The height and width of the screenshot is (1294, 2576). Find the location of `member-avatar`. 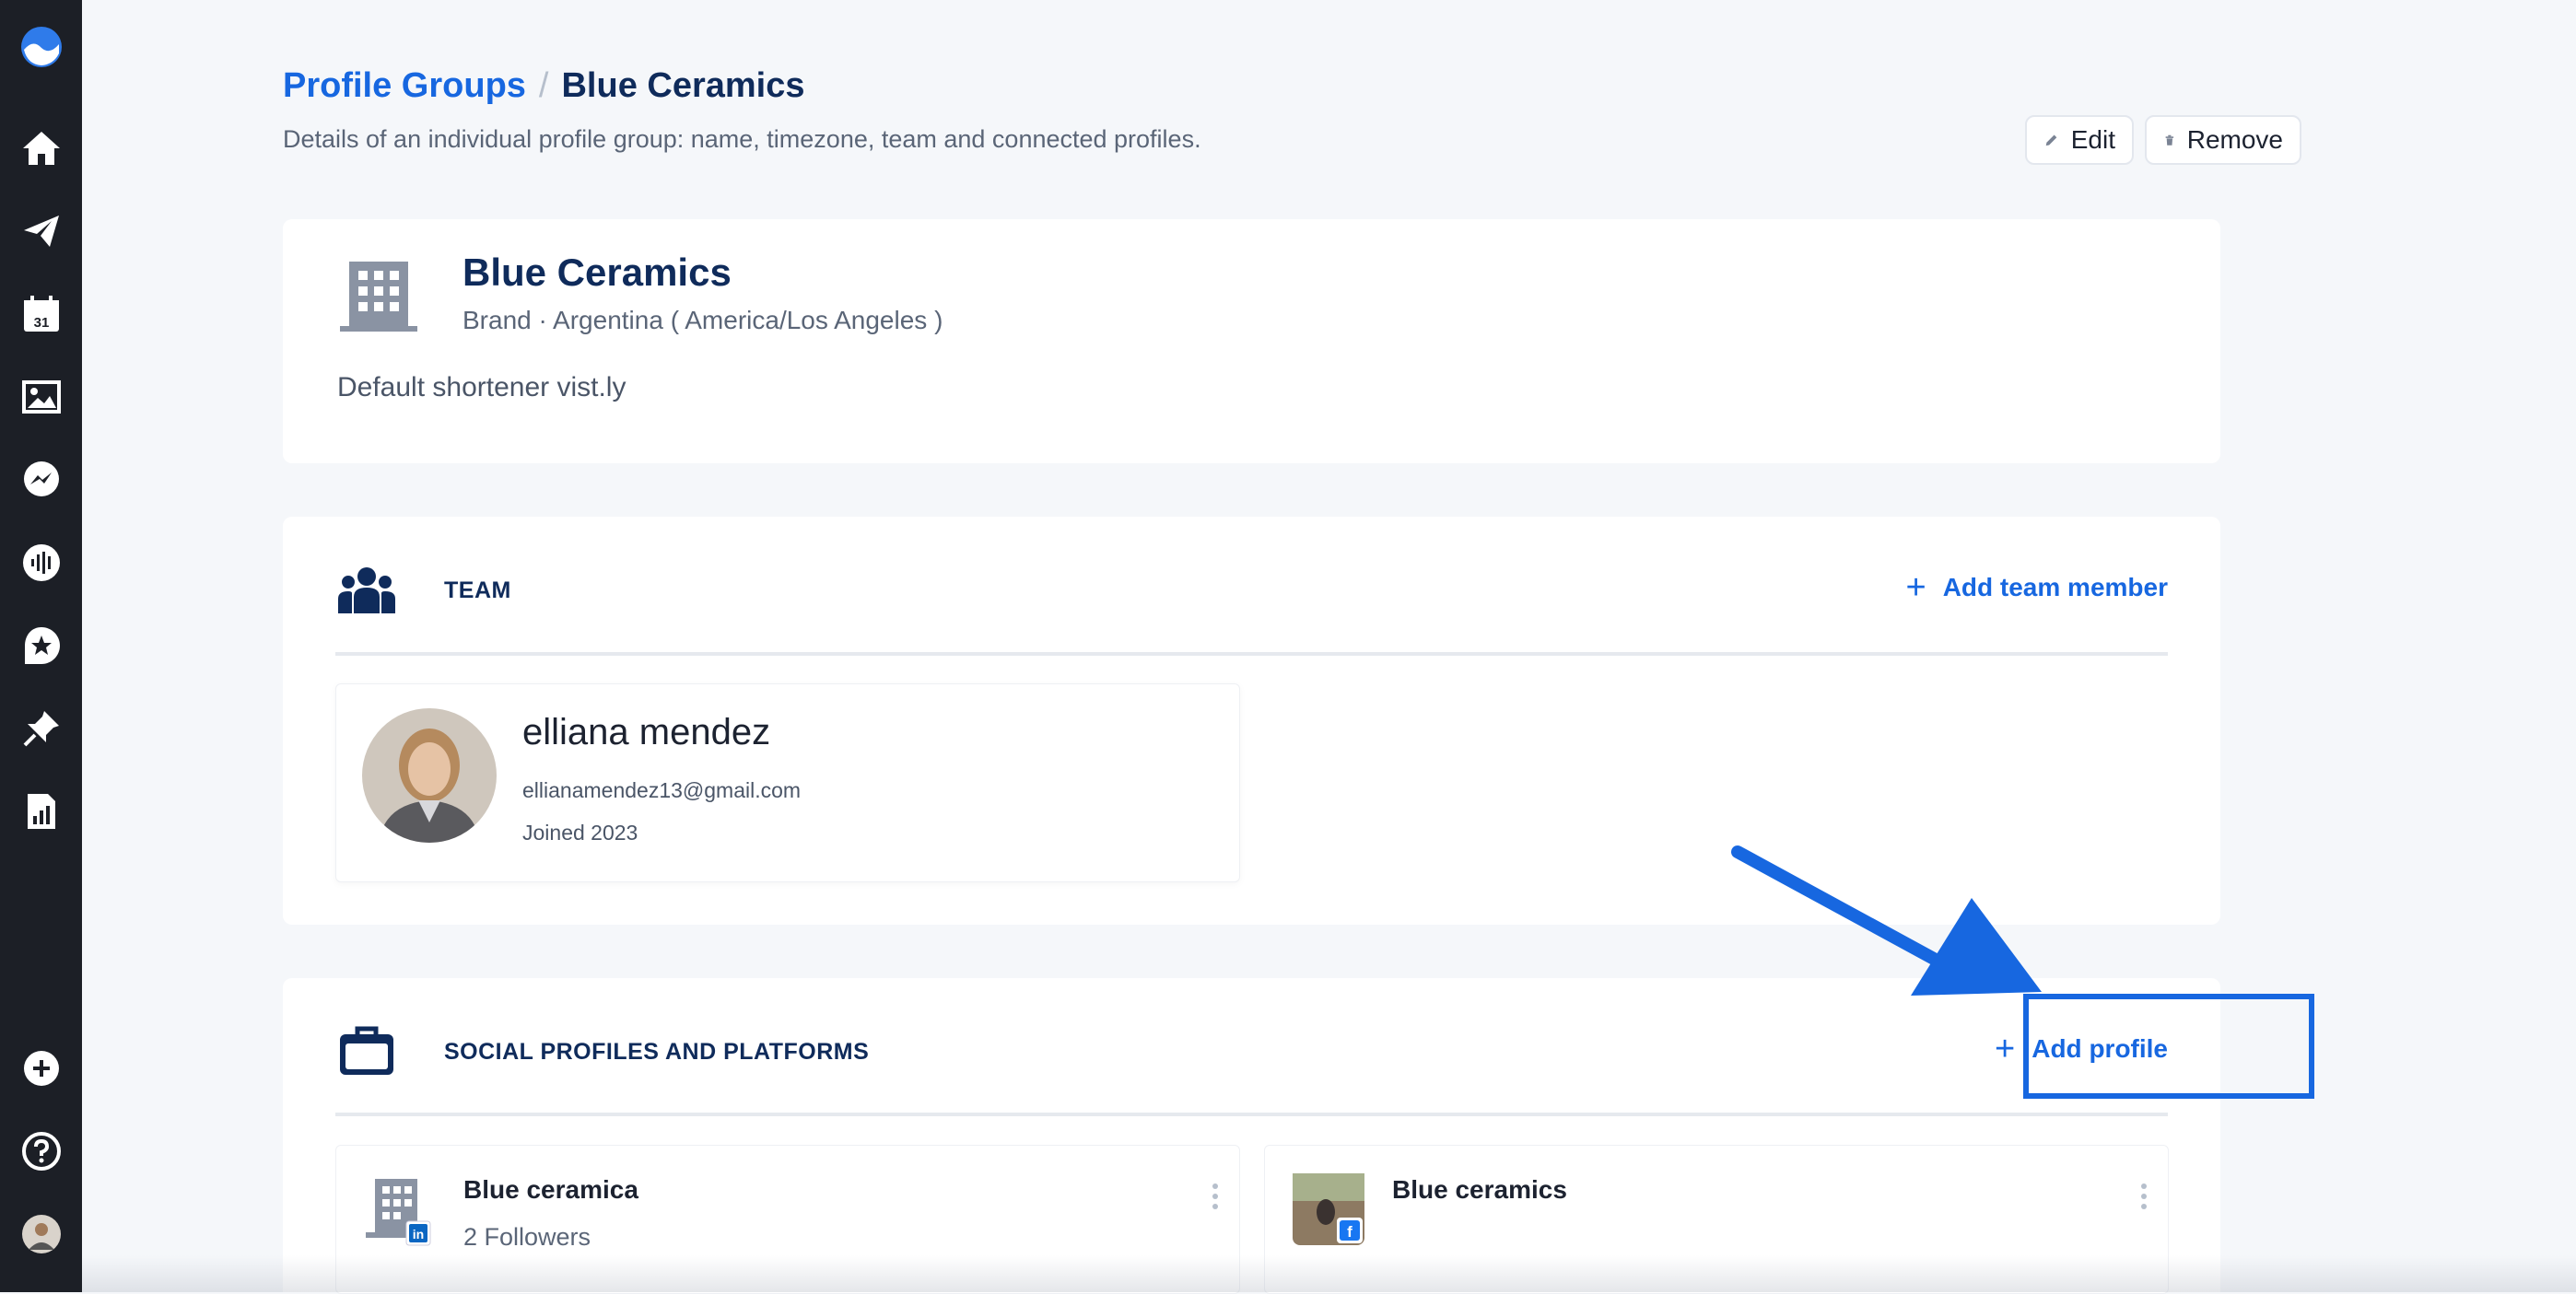

member-avatar is located at coordinates (429, 775).